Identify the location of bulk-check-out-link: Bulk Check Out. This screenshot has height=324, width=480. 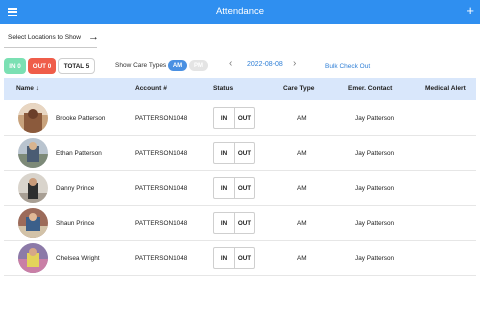
(347, 66).